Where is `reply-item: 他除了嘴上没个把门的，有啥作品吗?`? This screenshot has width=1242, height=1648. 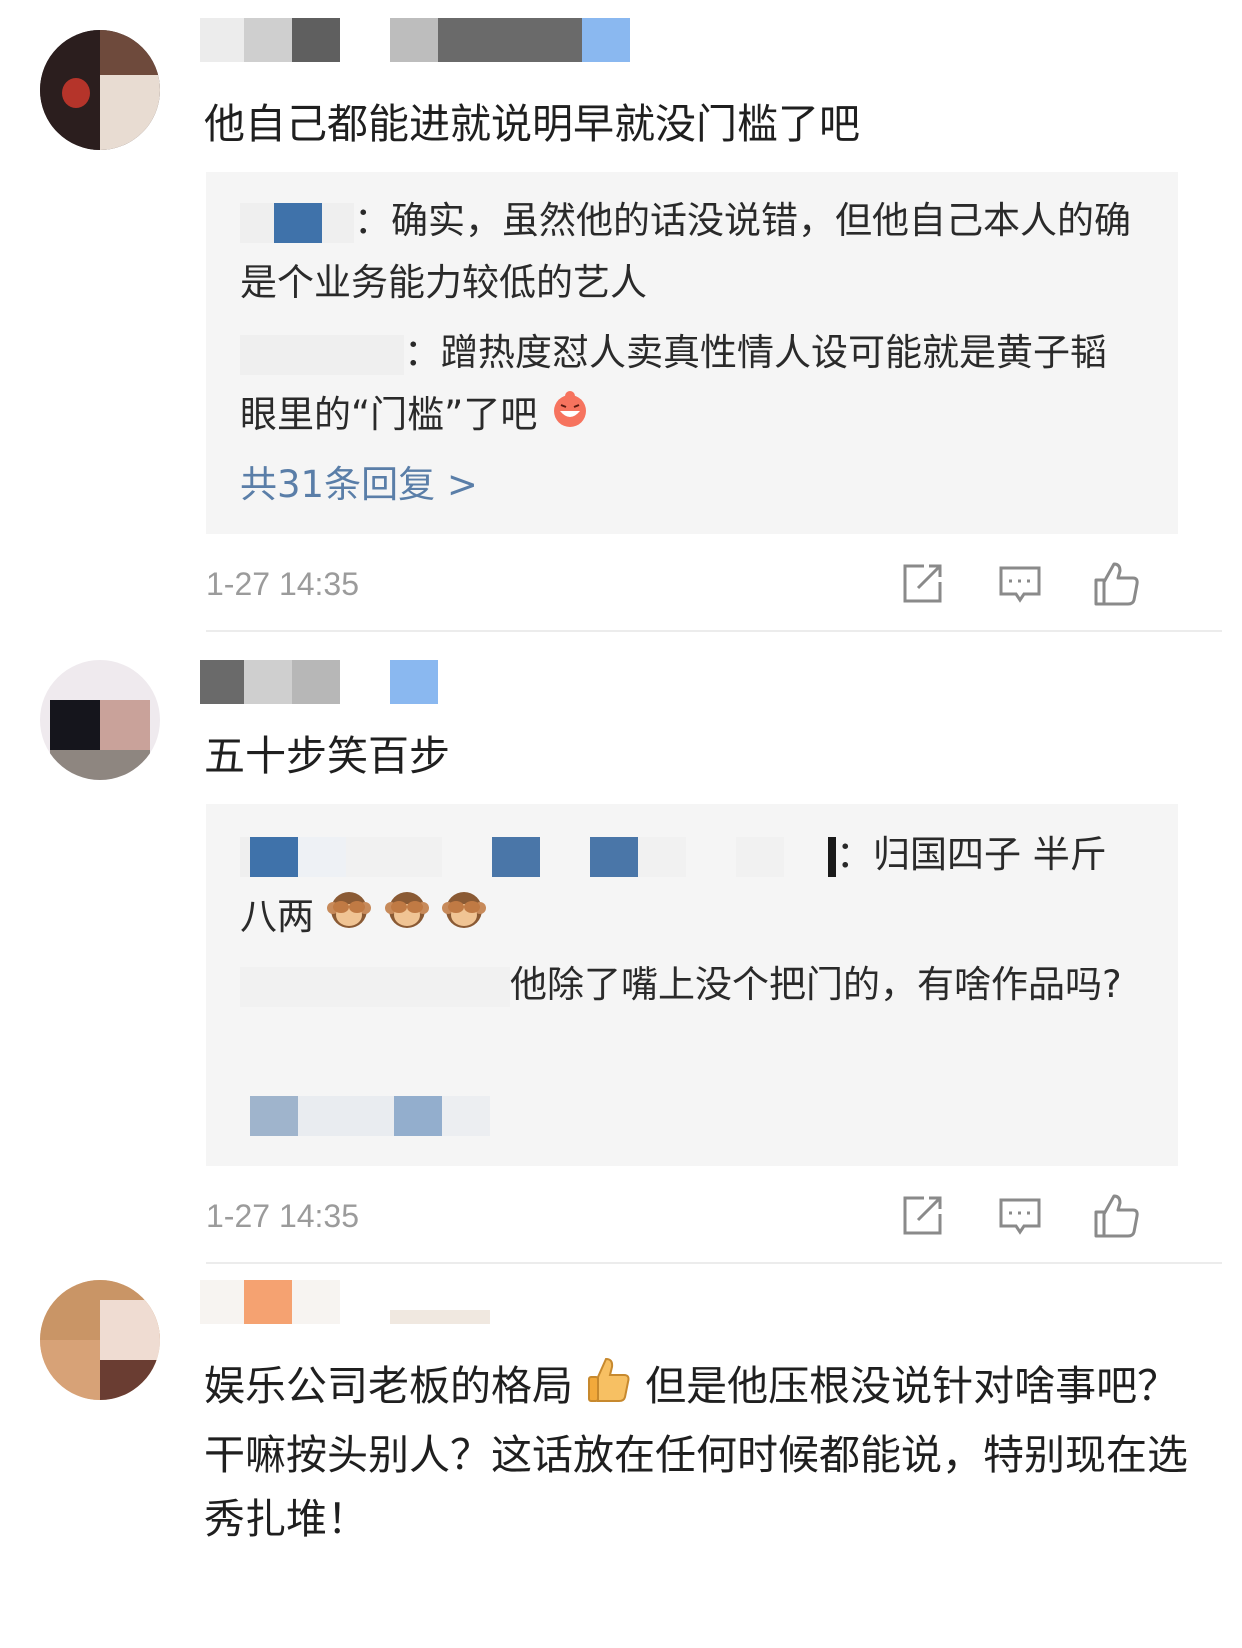
reply-item: 他除了嘴上没个把门的，有啥作品吗? is located at coordinates (690, 985).